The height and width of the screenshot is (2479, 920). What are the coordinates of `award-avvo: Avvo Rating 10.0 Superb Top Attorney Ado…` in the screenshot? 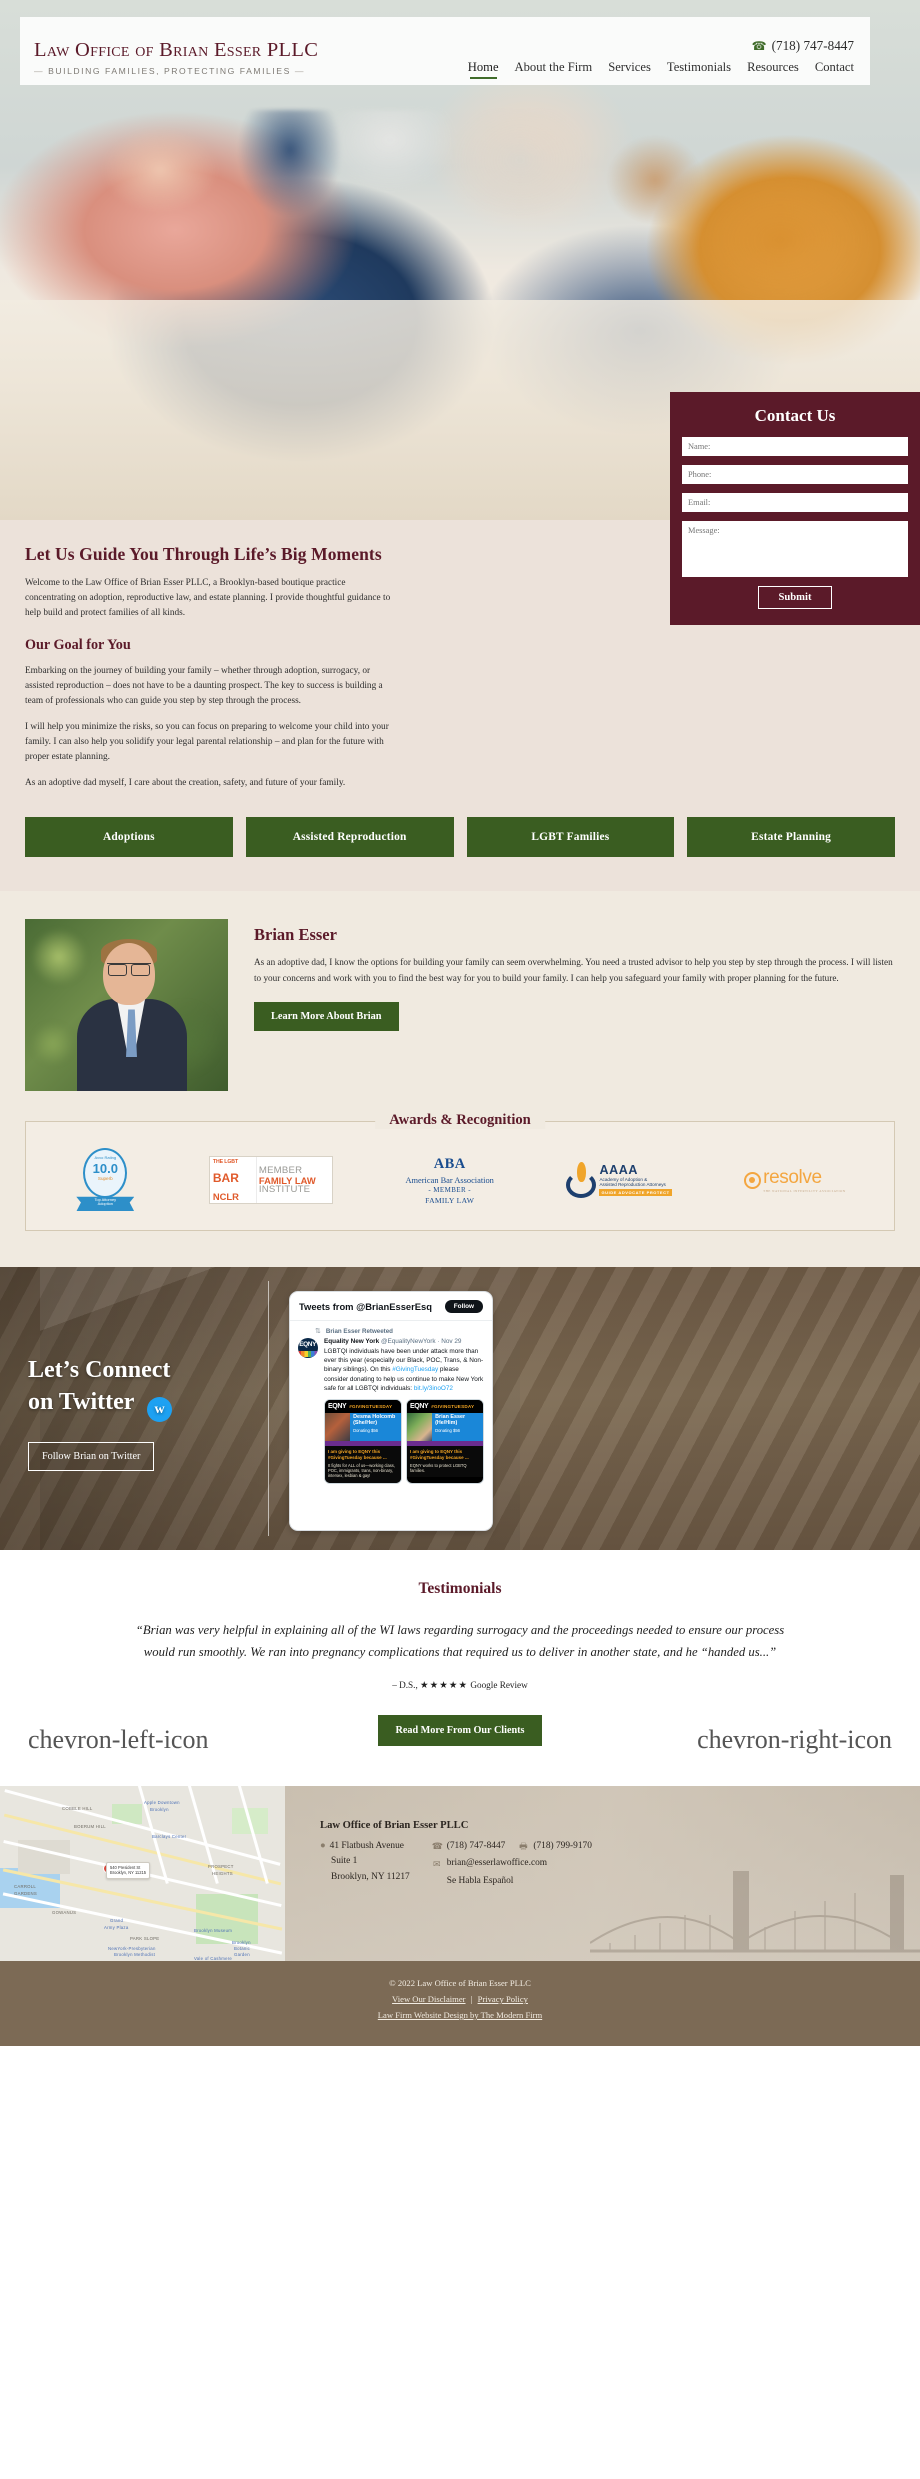 It's located at (105, 1180).